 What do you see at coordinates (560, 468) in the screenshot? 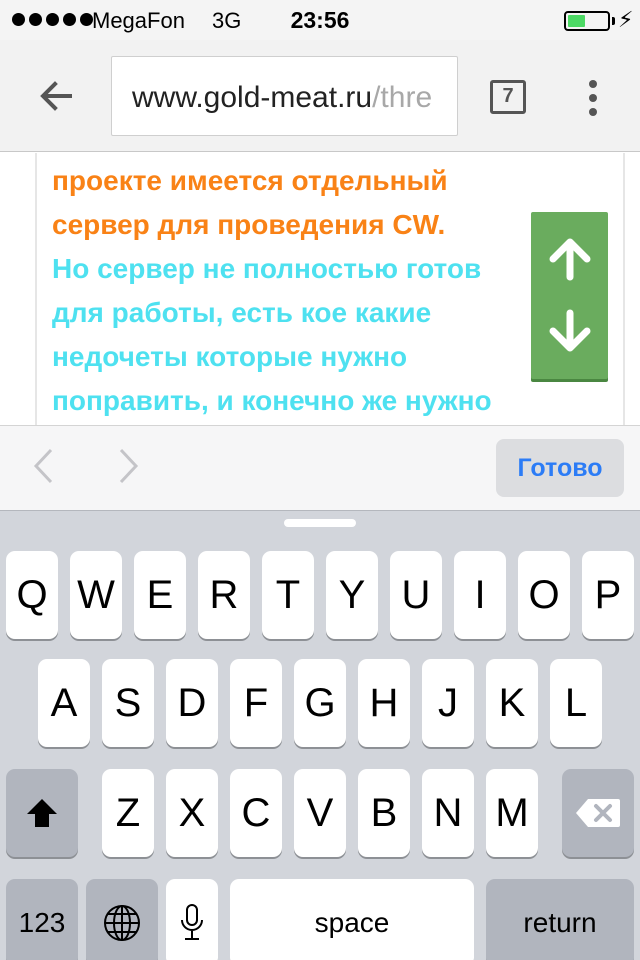
I see `done-button: Готово` at bounding box center [560, 468].